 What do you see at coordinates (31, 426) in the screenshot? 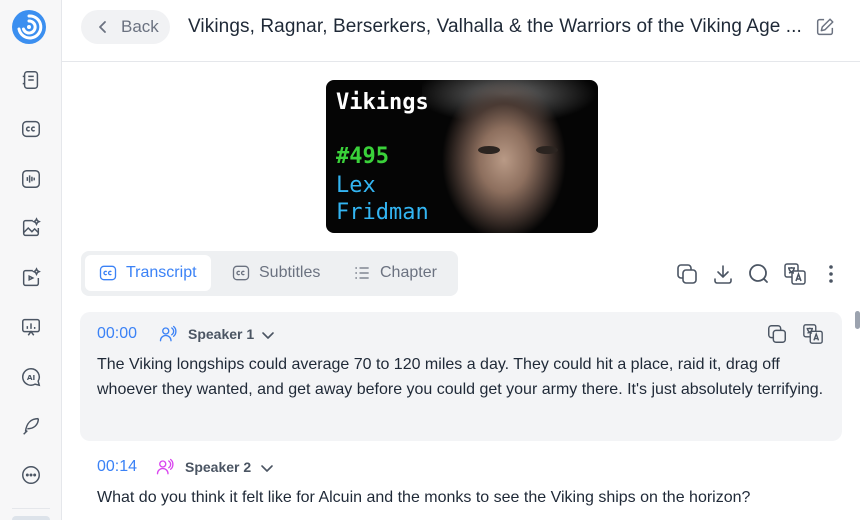
I see `pen-feather-icon` at bounding box center [31, 426].